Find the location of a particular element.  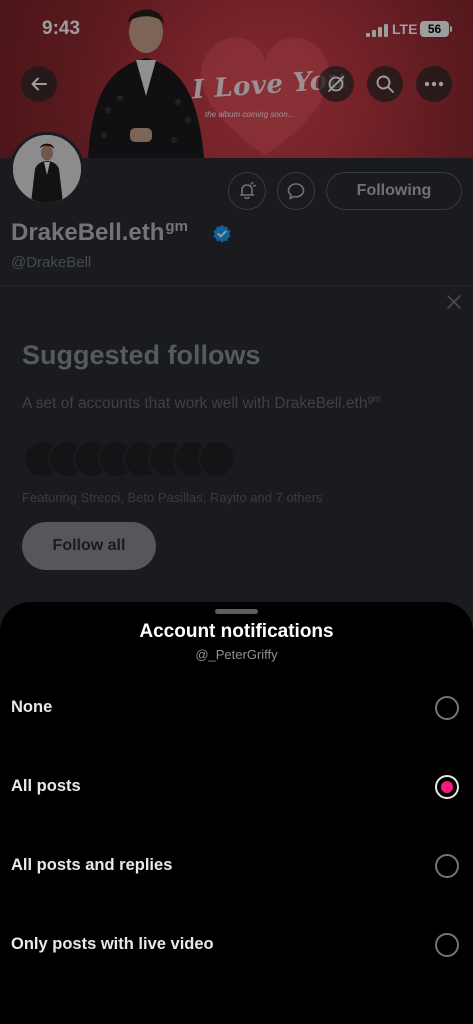

sheet-subtitle: @_PeterGriffy is located at coordinates (236, 654).